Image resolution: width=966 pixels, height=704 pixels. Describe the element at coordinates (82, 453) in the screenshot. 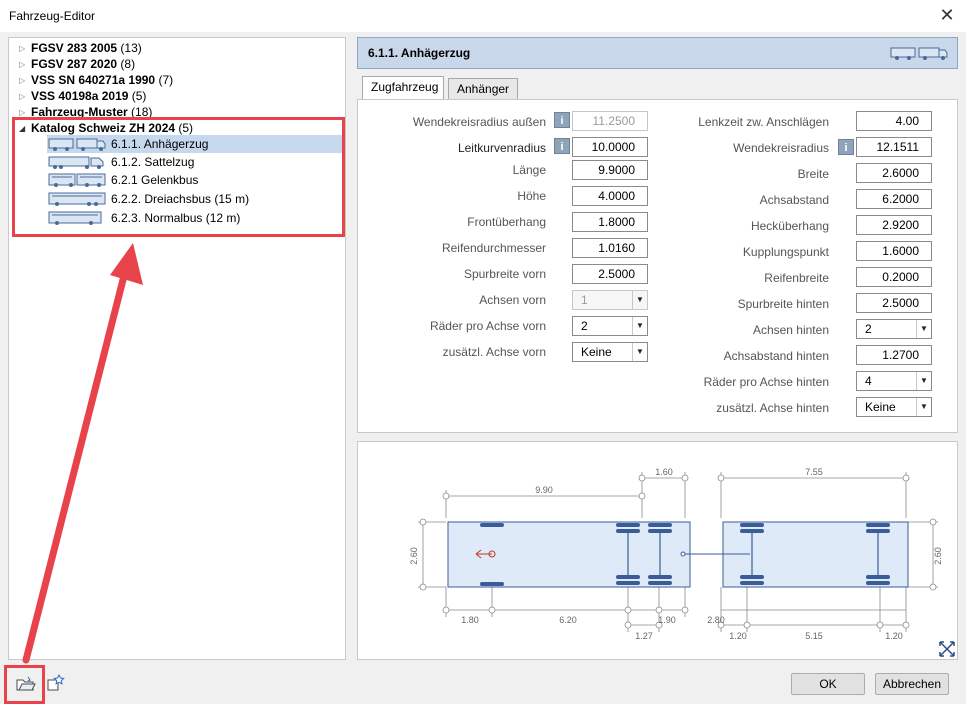

I see `annotation-arrow` at that location.